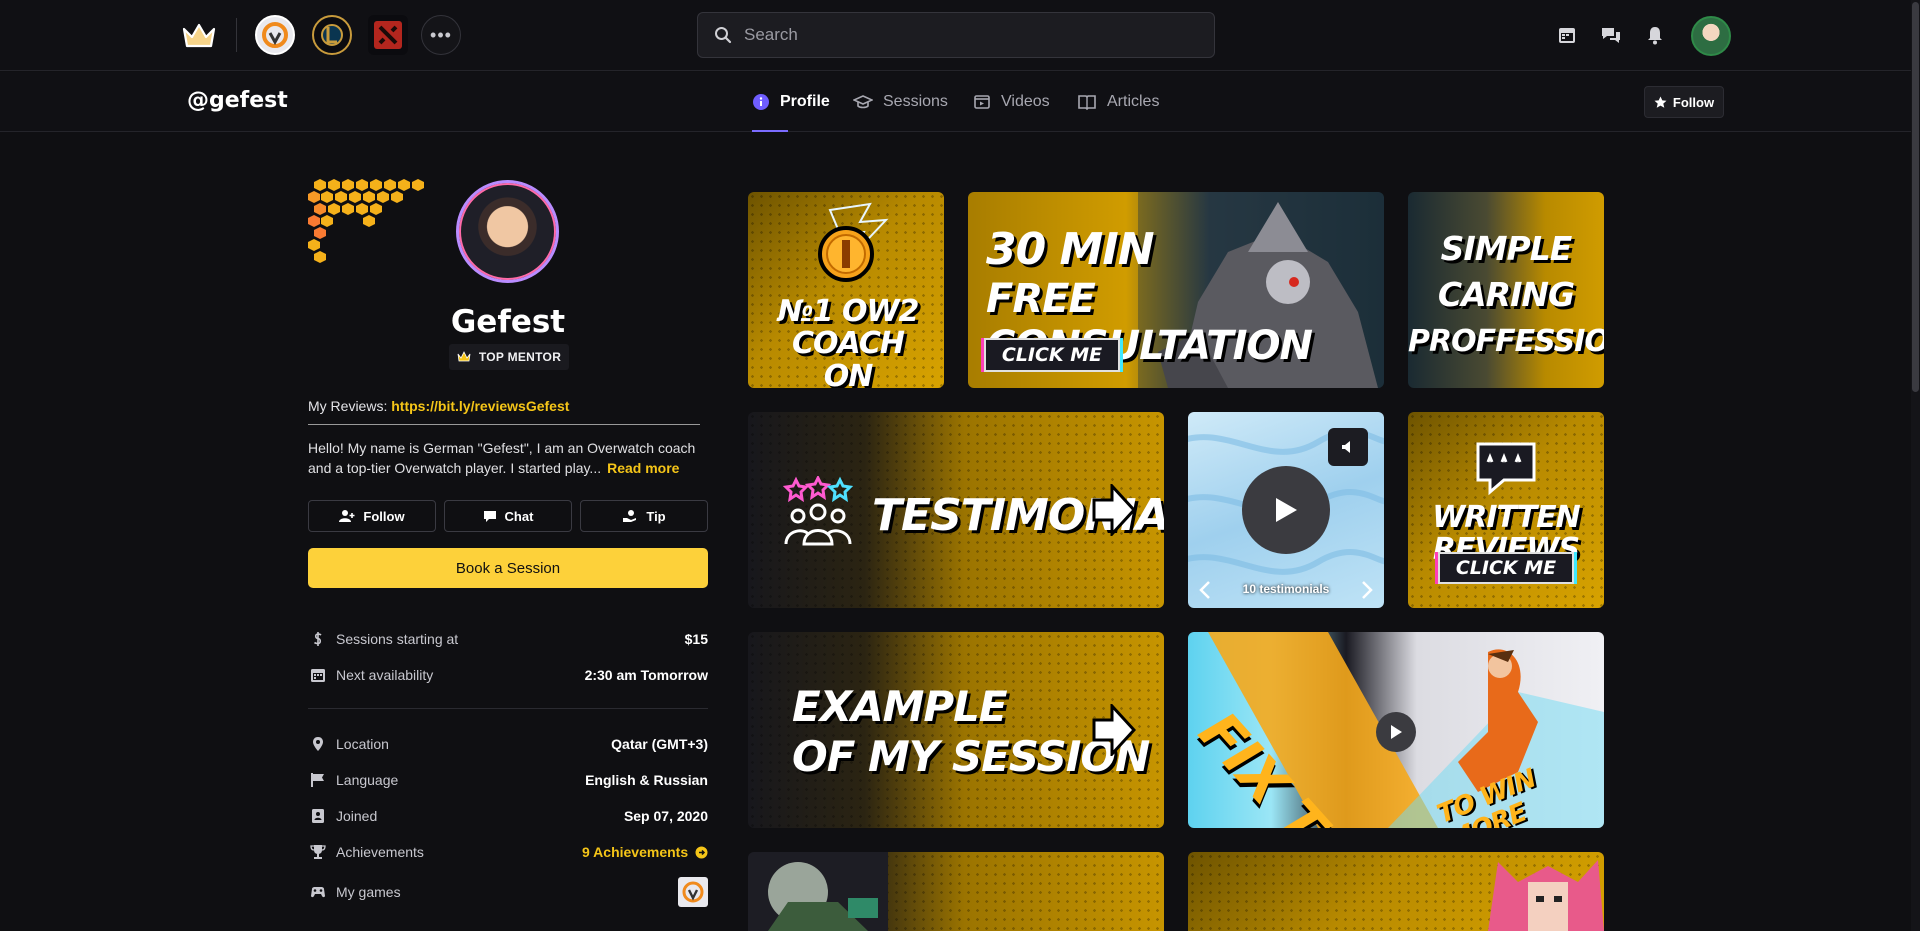  What do you see at coordinates (964, 35) in the screenshot?
I see `search-input` at bounding box center [964, 35].